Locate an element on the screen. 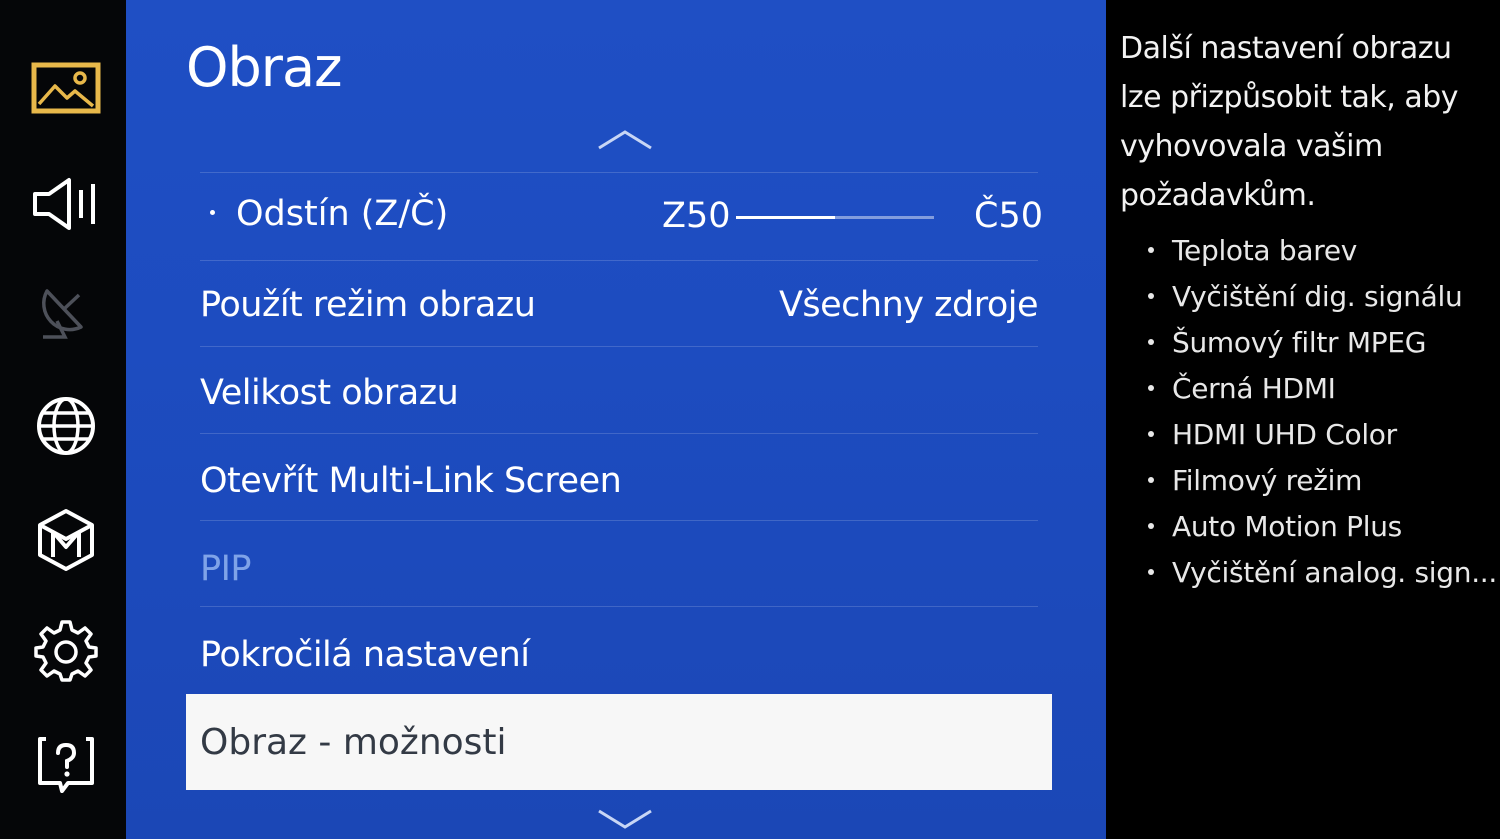  scroll-down-chevron-icon is located at coordinates (625, 819).